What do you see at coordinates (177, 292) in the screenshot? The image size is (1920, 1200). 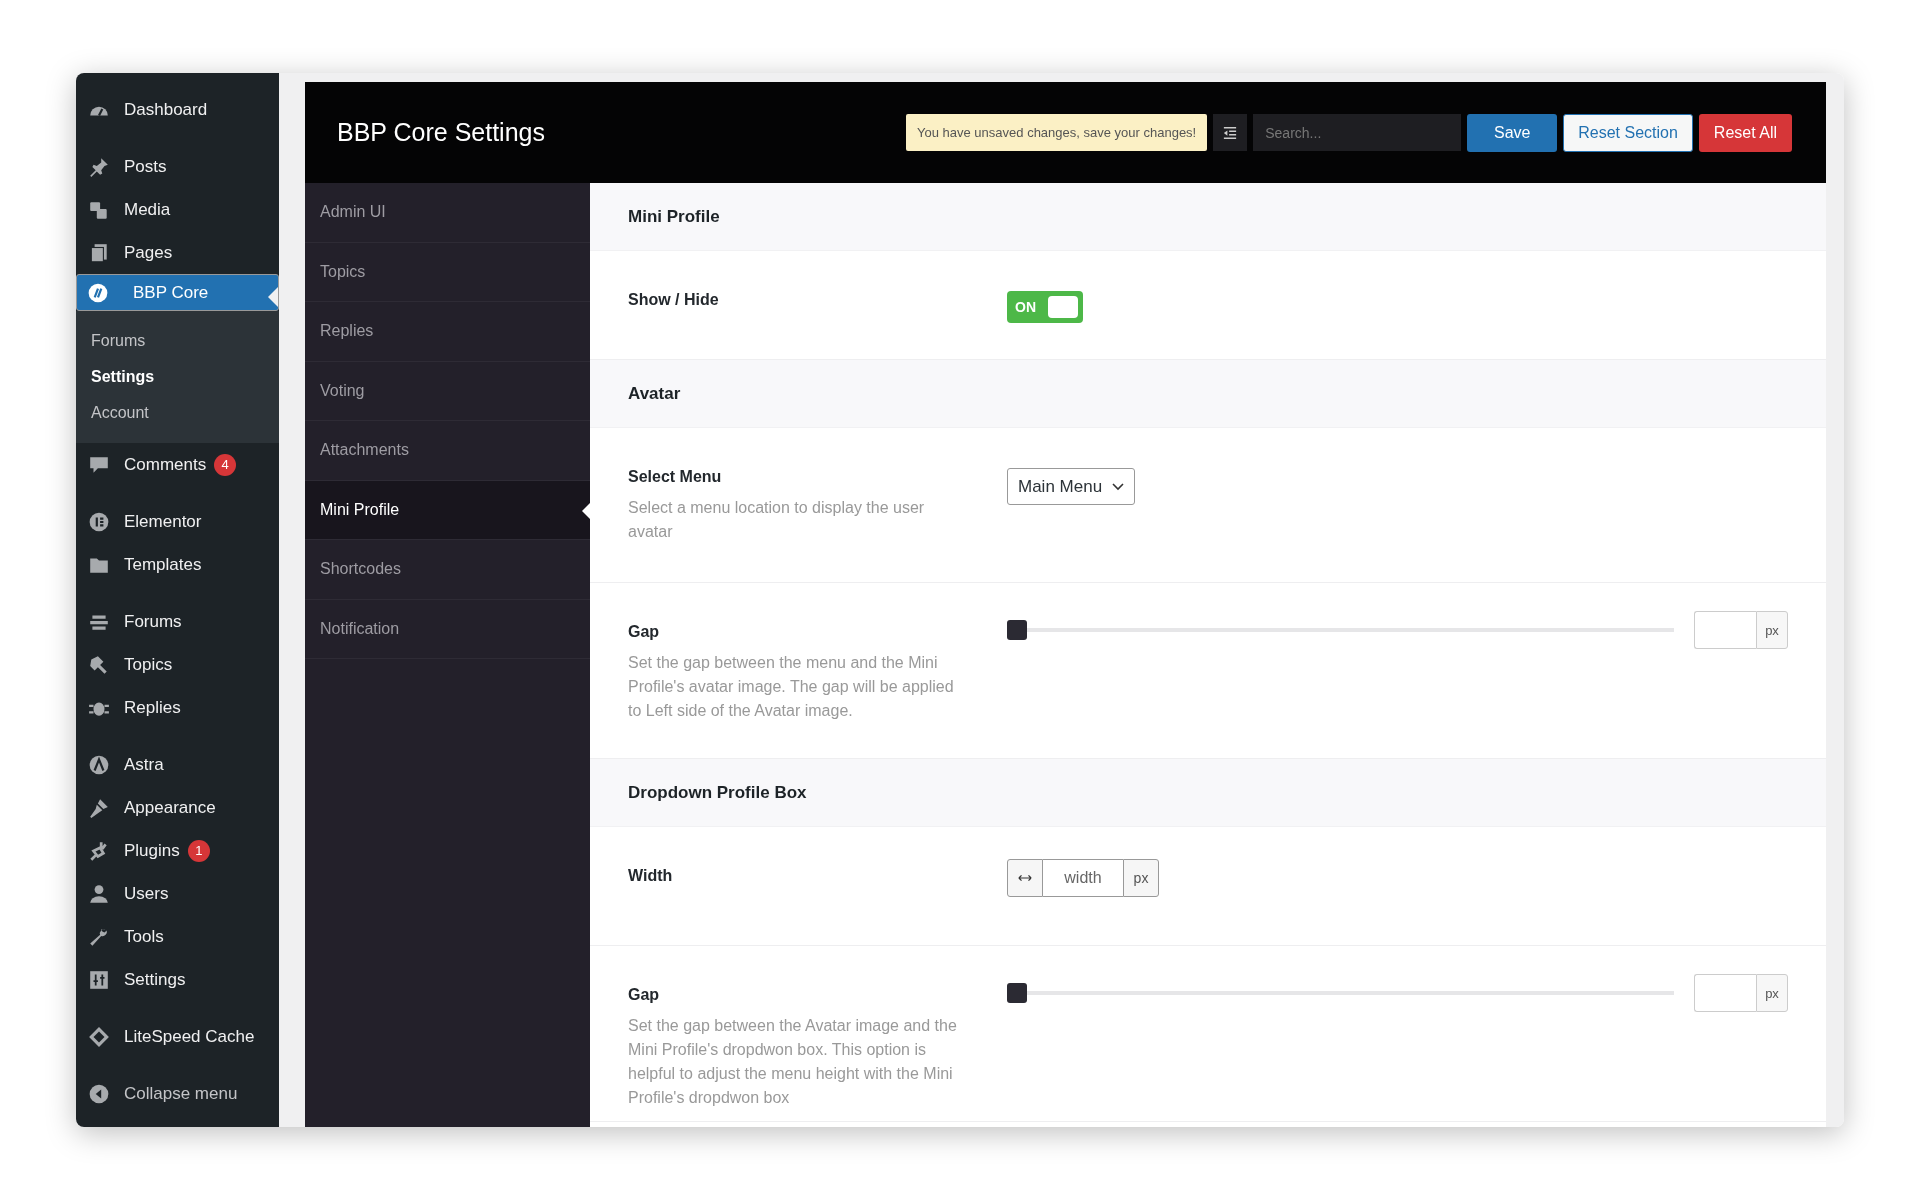 I see `menu-item: BBP Core` at bounding box center [177, 292].